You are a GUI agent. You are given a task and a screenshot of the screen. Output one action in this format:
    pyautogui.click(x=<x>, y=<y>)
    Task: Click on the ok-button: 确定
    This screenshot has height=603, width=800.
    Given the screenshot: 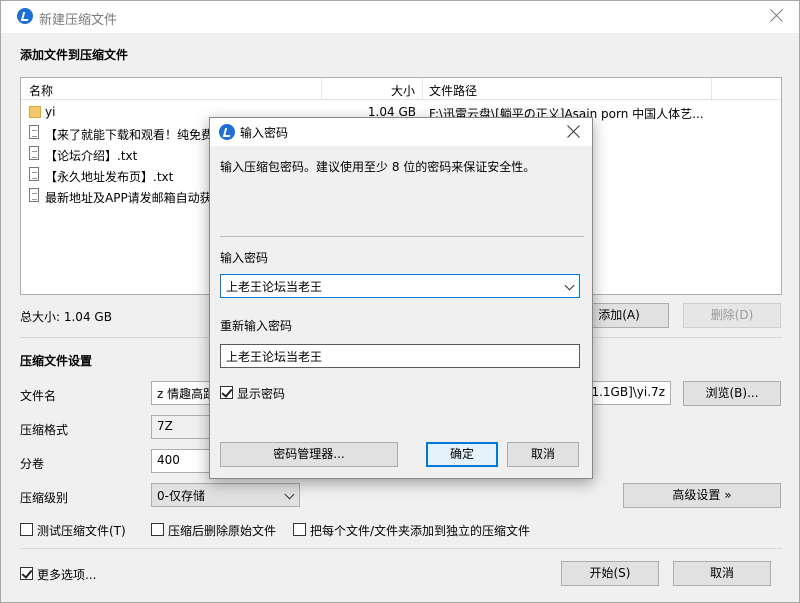 What is the action you would take?
    pyautogui.click(x=462, y=454)
    